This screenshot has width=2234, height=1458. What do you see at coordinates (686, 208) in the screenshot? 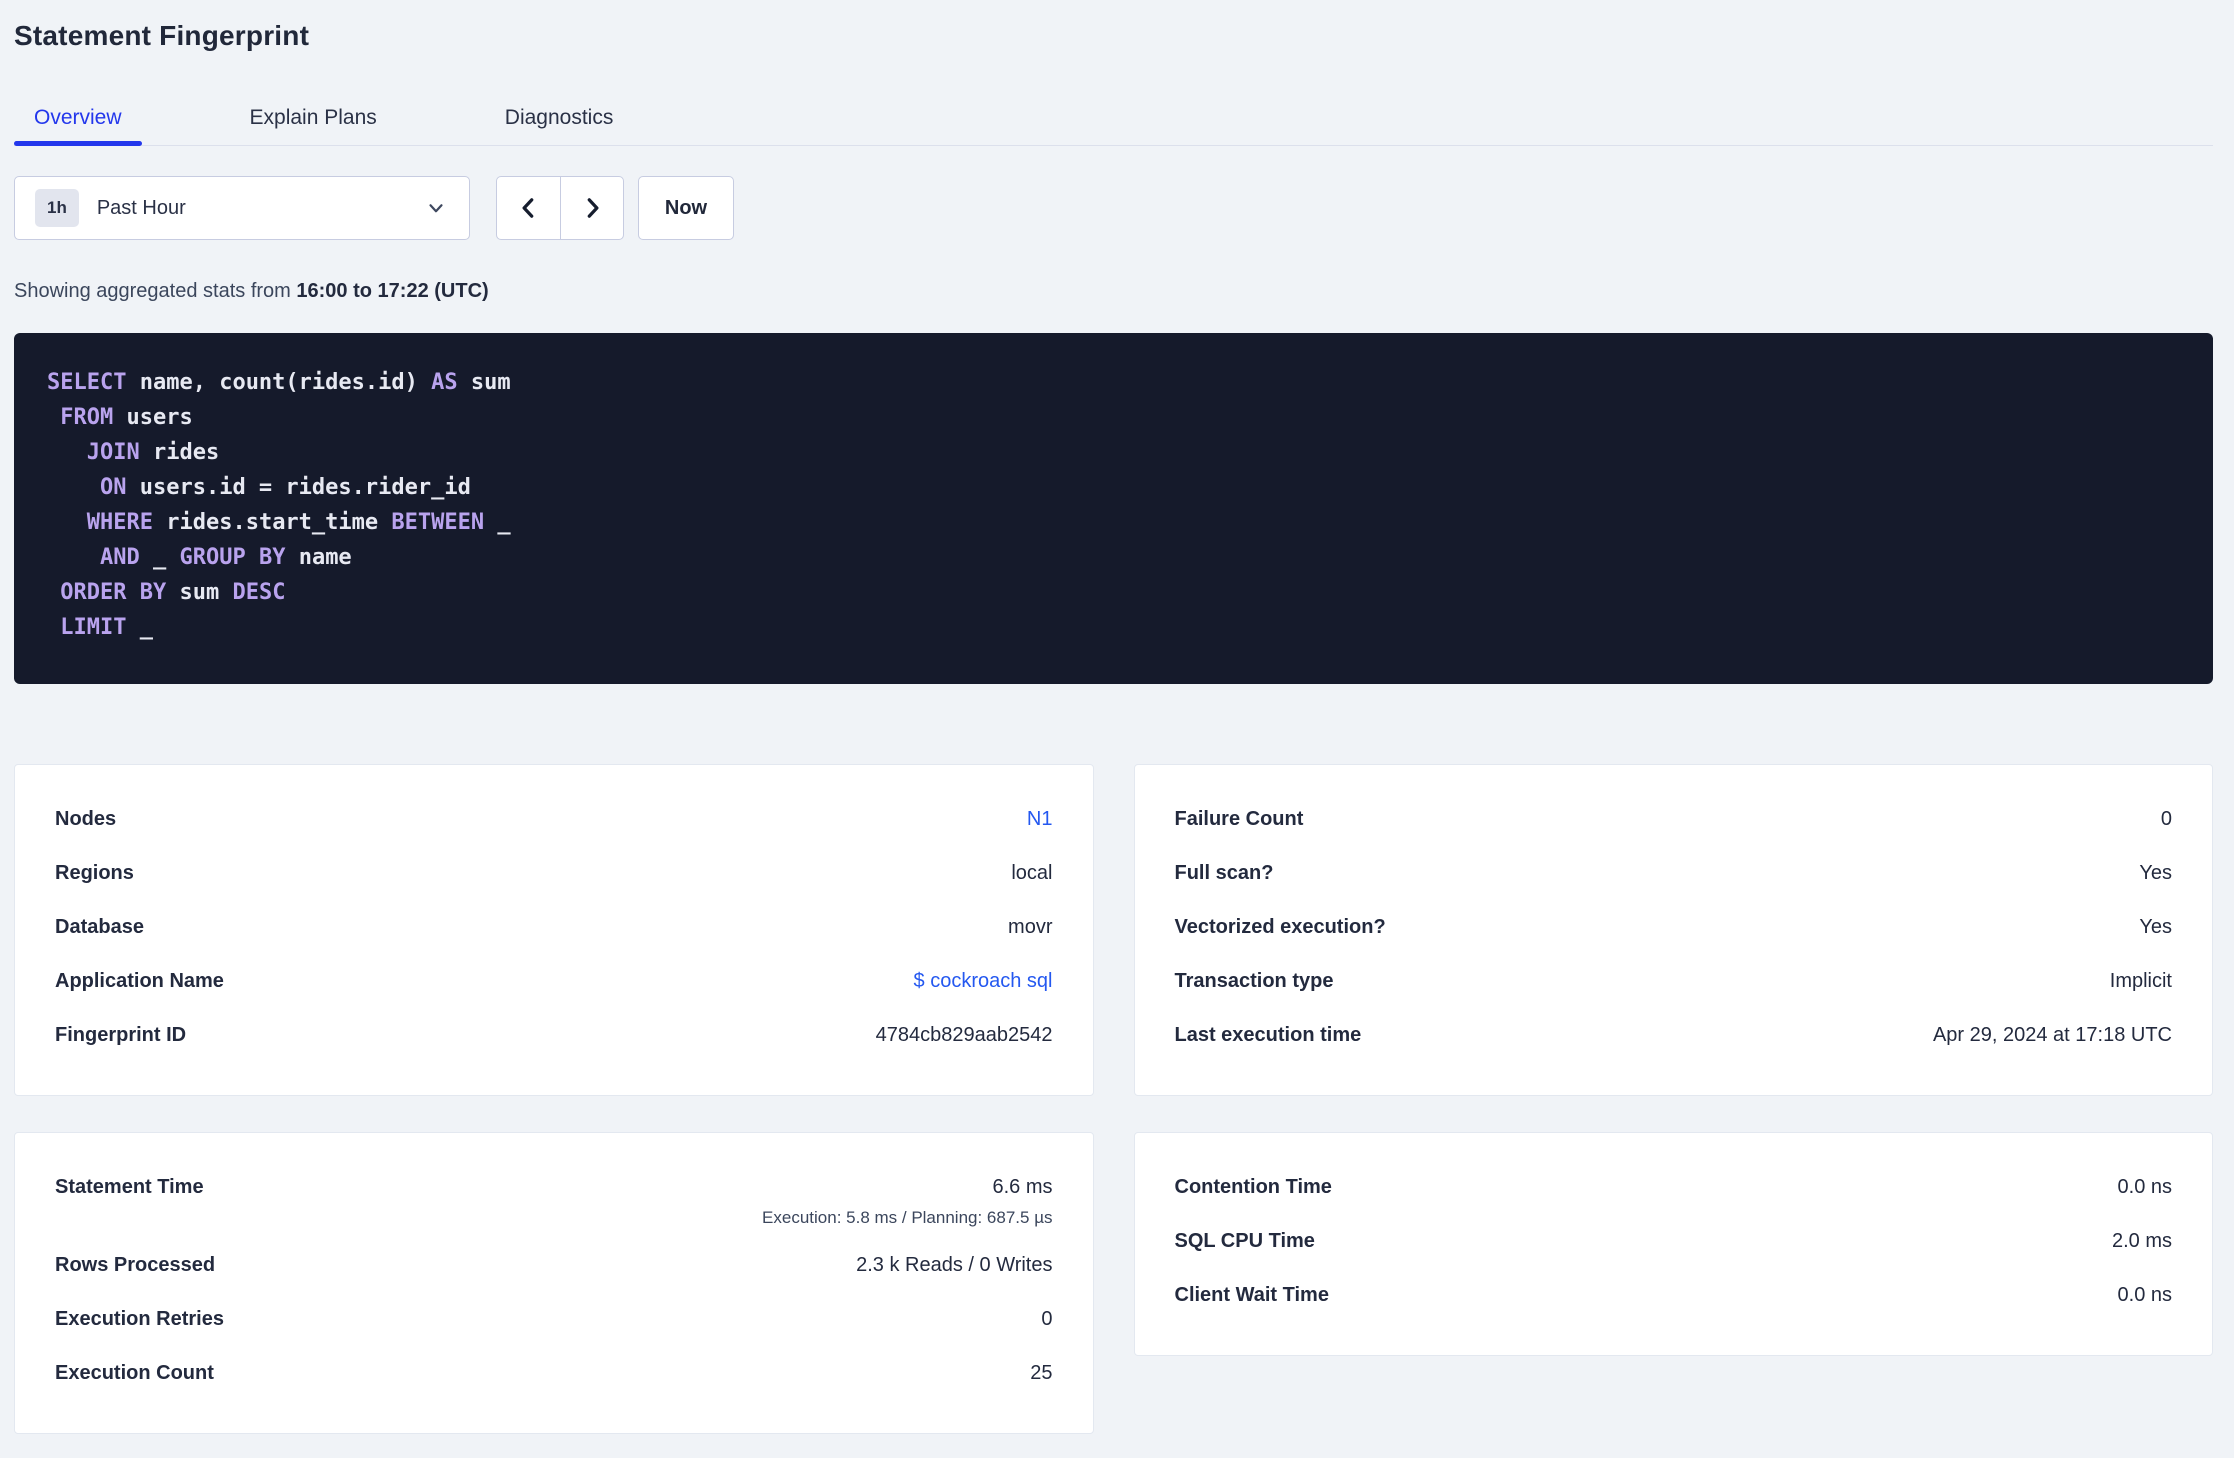
I see `now-button: Now` at bounding box center [686, 208].